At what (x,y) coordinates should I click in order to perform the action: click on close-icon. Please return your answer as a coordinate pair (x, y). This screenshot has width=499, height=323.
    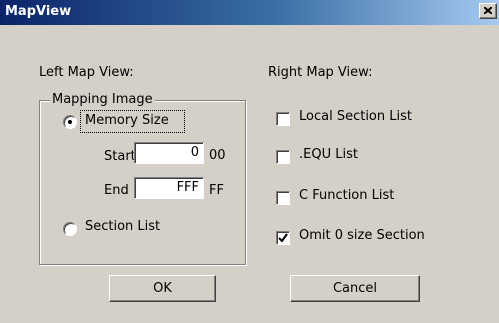
    Looking at the image, I should click on (488, 10).